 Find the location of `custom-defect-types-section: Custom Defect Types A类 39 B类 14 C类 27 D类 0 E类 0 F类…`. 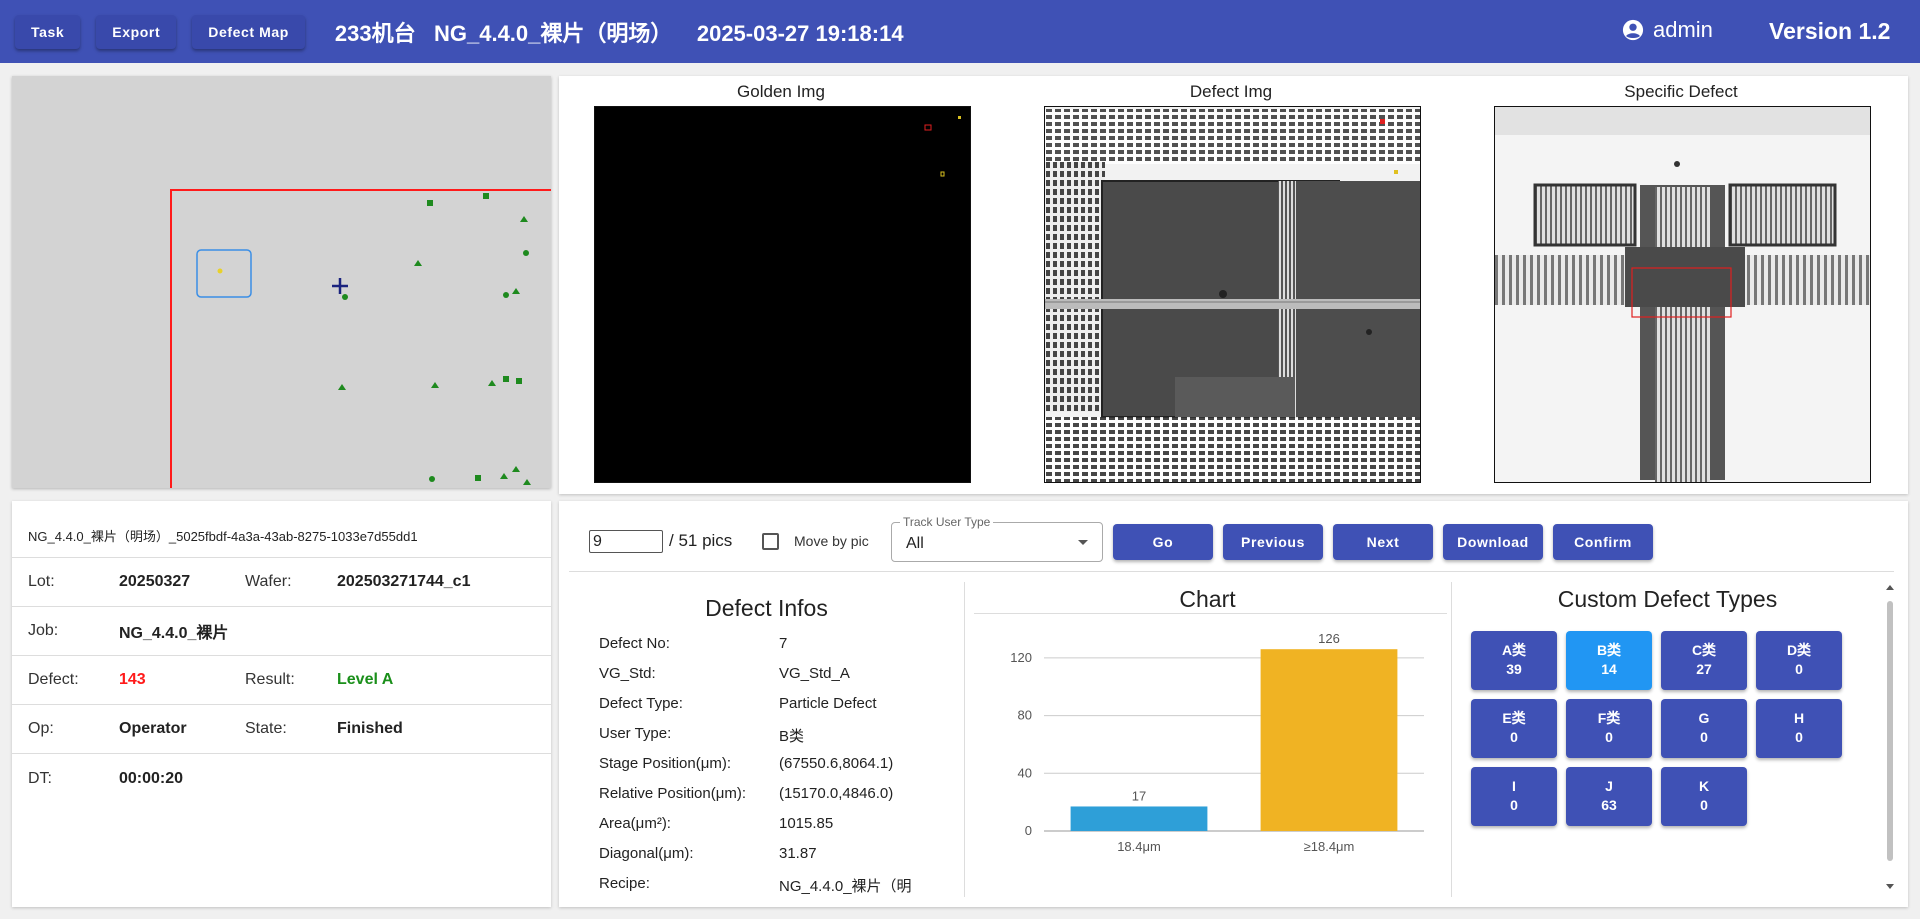

custom-defect-types-section: Custom Defect Types A类 39 B类 14 C类 27 D类 0 E类 0 F类… is located at coordinates (1667, 735).